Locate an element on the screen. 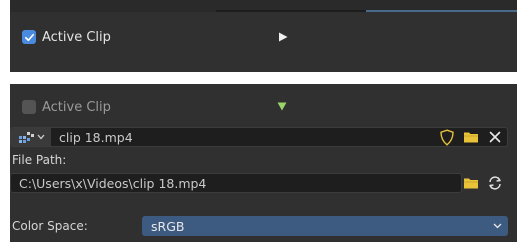 This screenshot has width=517, height=242. active-clip-toggle-bottom: Active Clip is located at coordinates (66, 107).